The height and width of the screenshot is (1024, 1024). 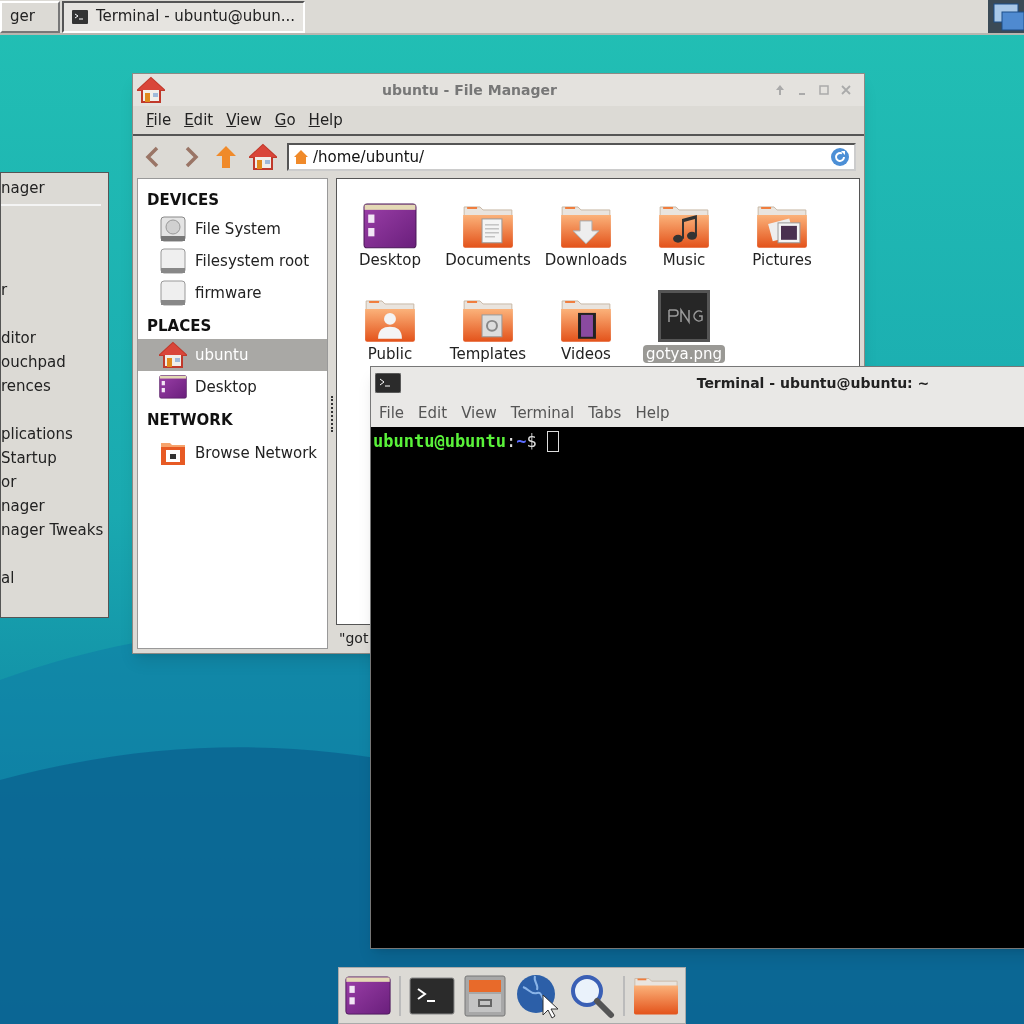 What do you see at coordinates (469, 90) in the screenshot?
I see `window-title: ubuntu - File Manager` at bounding box center [469, 90].